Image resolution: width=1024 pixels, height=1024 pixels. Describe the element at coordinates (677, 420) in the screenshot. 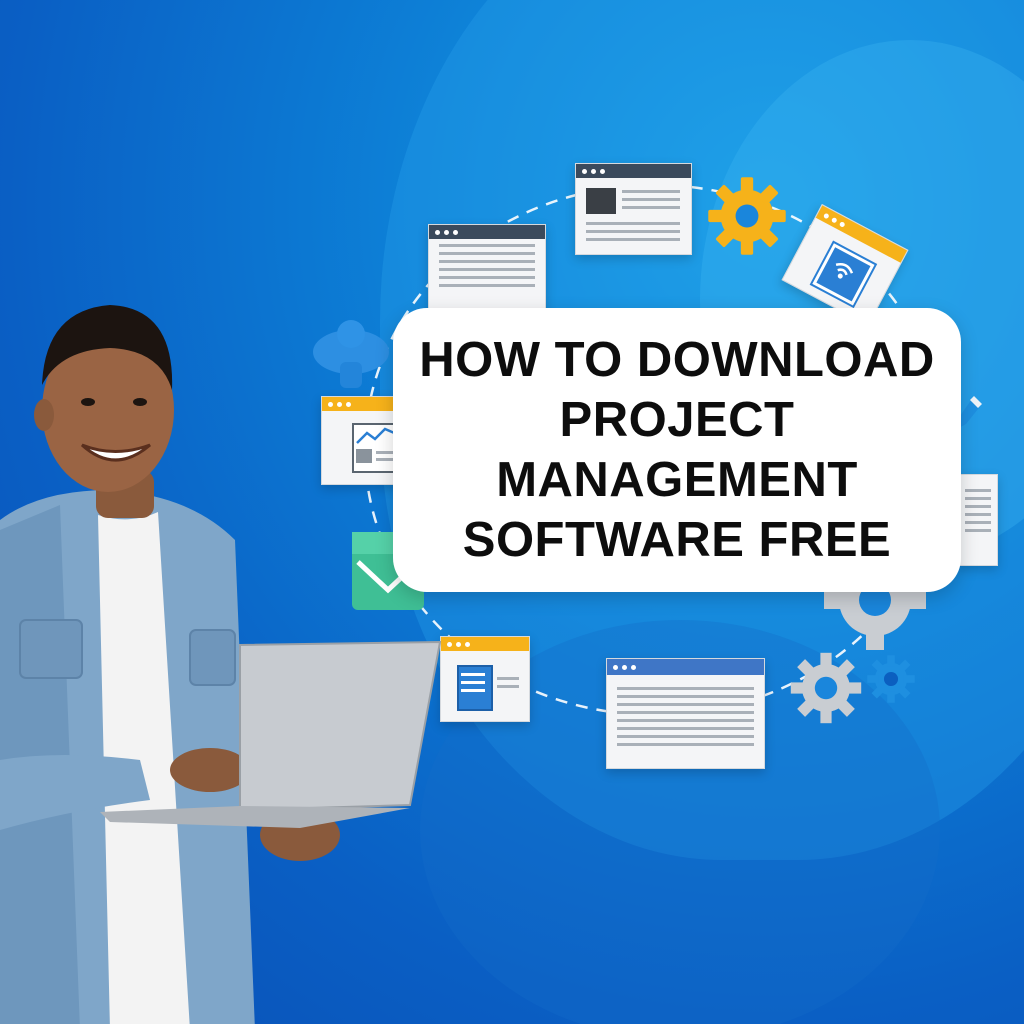

I see `headline-line: PROJECT` at that location.